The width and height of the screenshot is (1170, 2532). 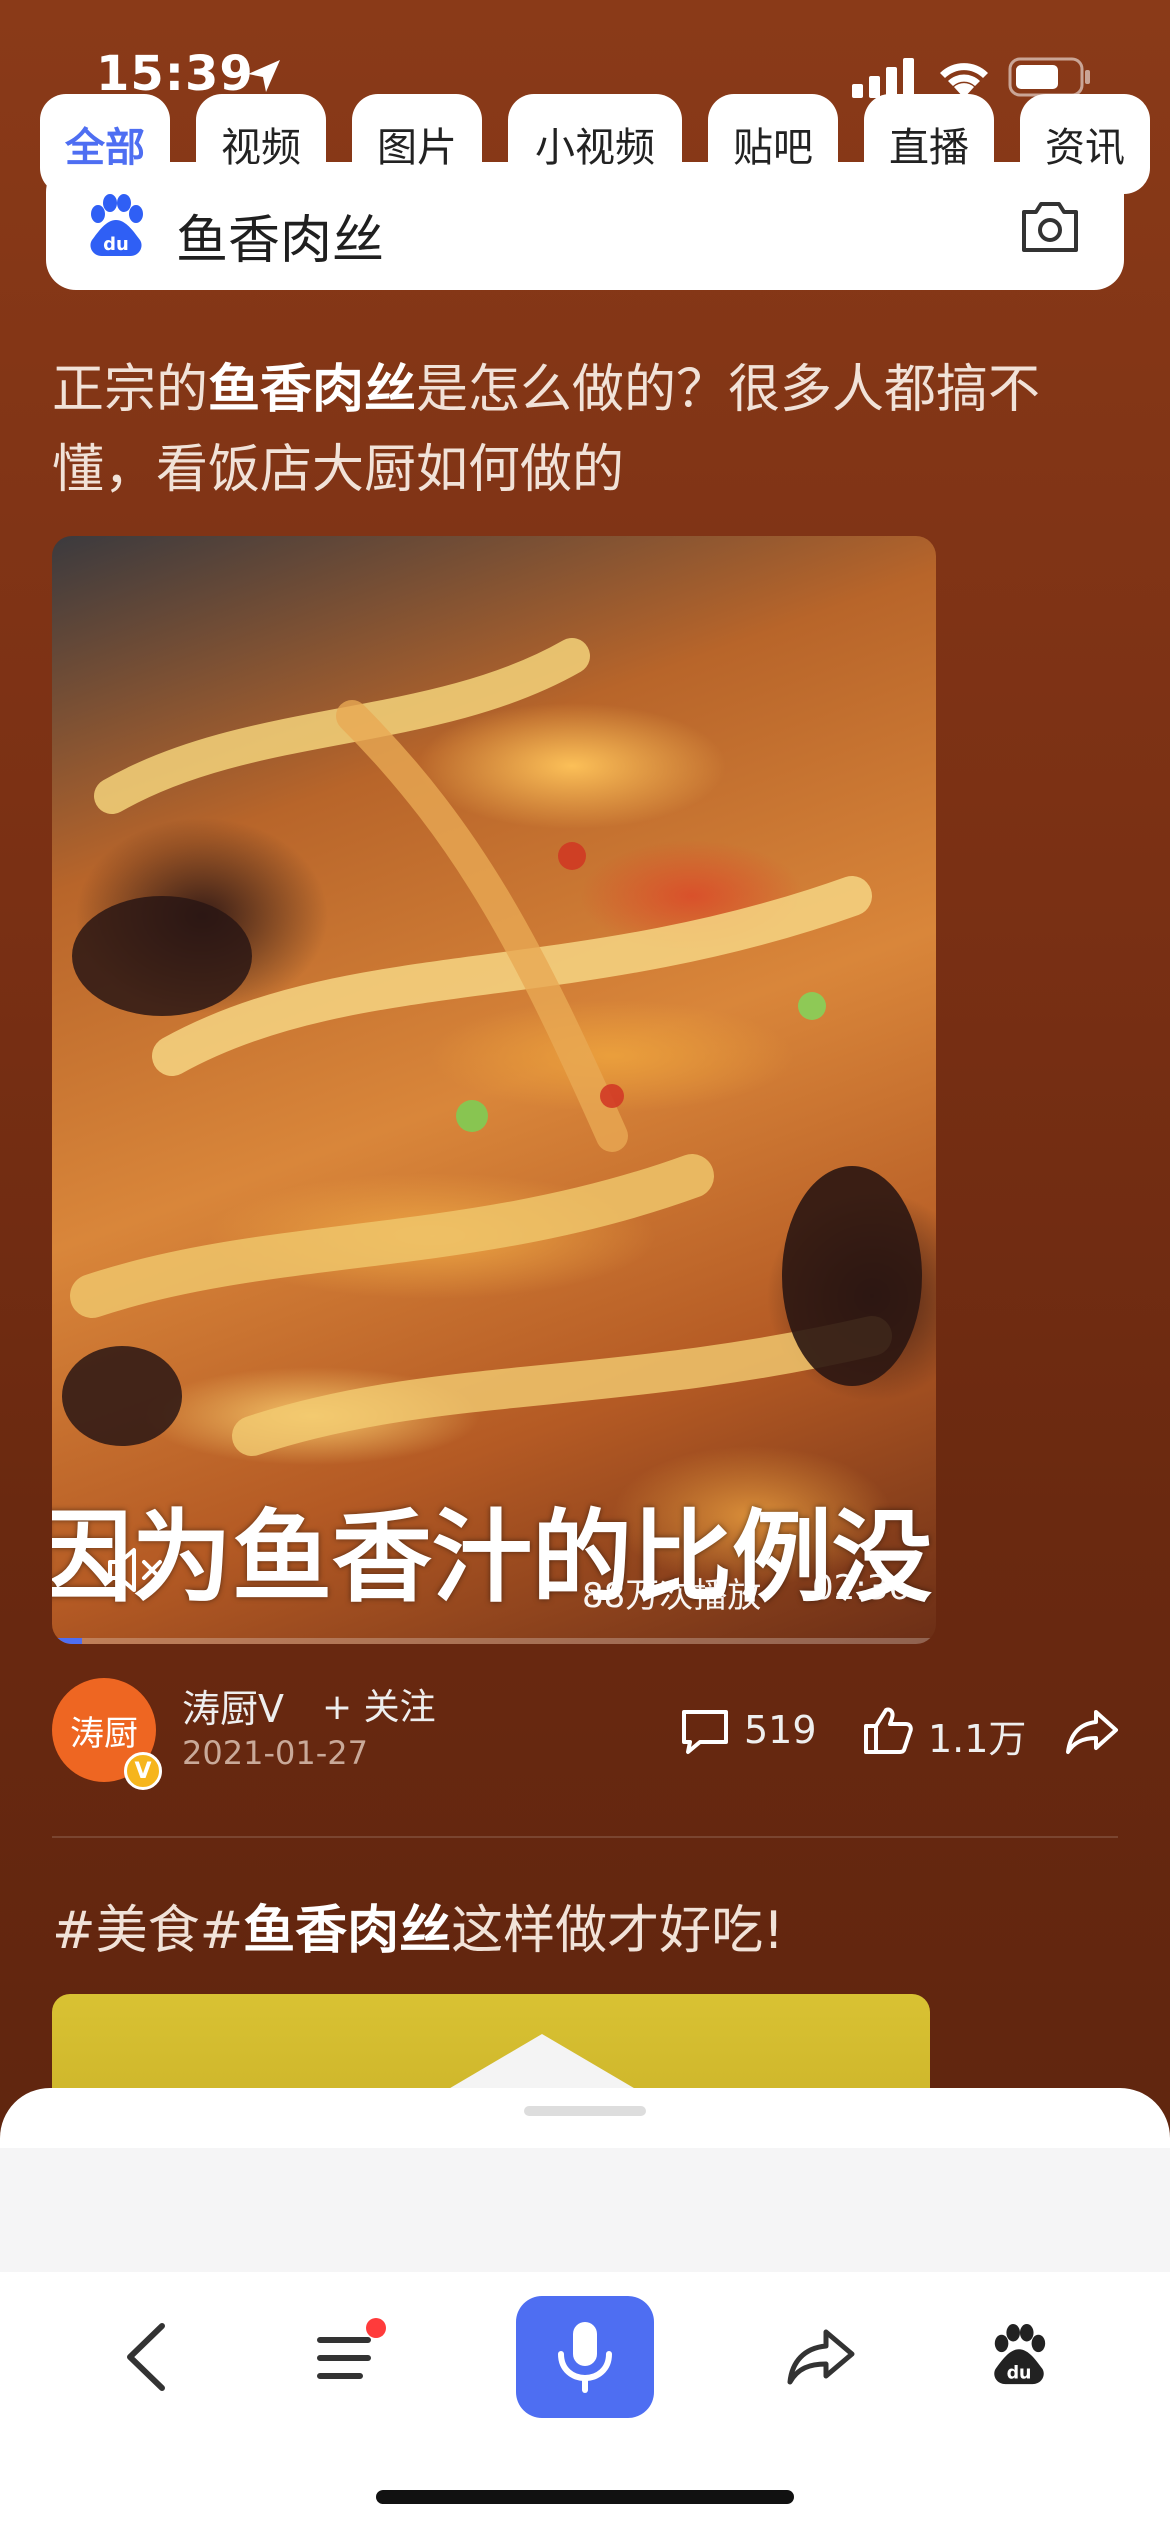 I want to click on like-icon, so click(x=888, y=1730).